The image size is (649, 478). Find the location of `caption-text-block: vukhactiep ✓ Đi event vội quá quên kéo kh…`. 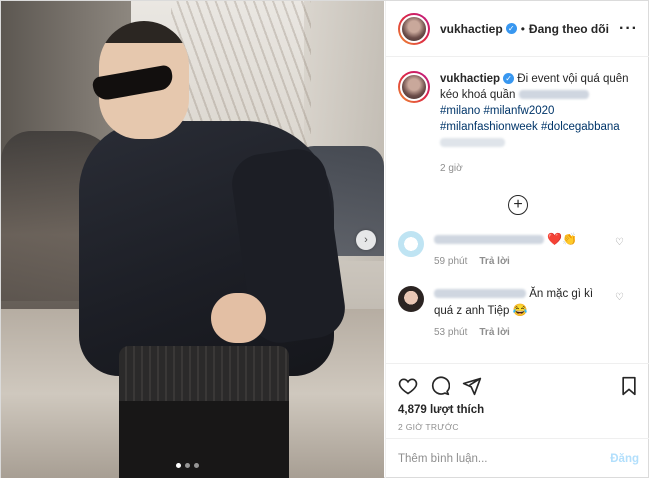

caption-text-block: vukhactiep ✓ Đi event vội quá quên kéo kh… is located at coordinates (535, 124).